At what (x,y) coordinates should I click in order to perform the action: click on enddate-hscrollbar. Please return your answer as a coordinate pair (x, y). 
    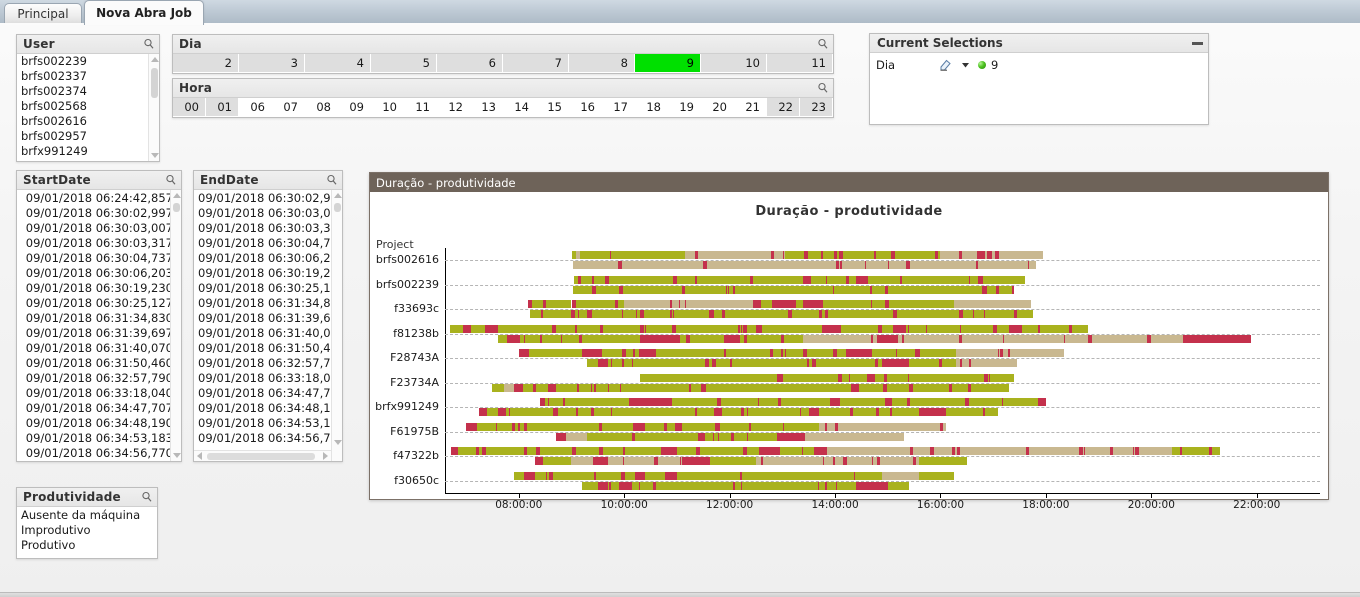
    Looking at the image, I should click on (262, 455).